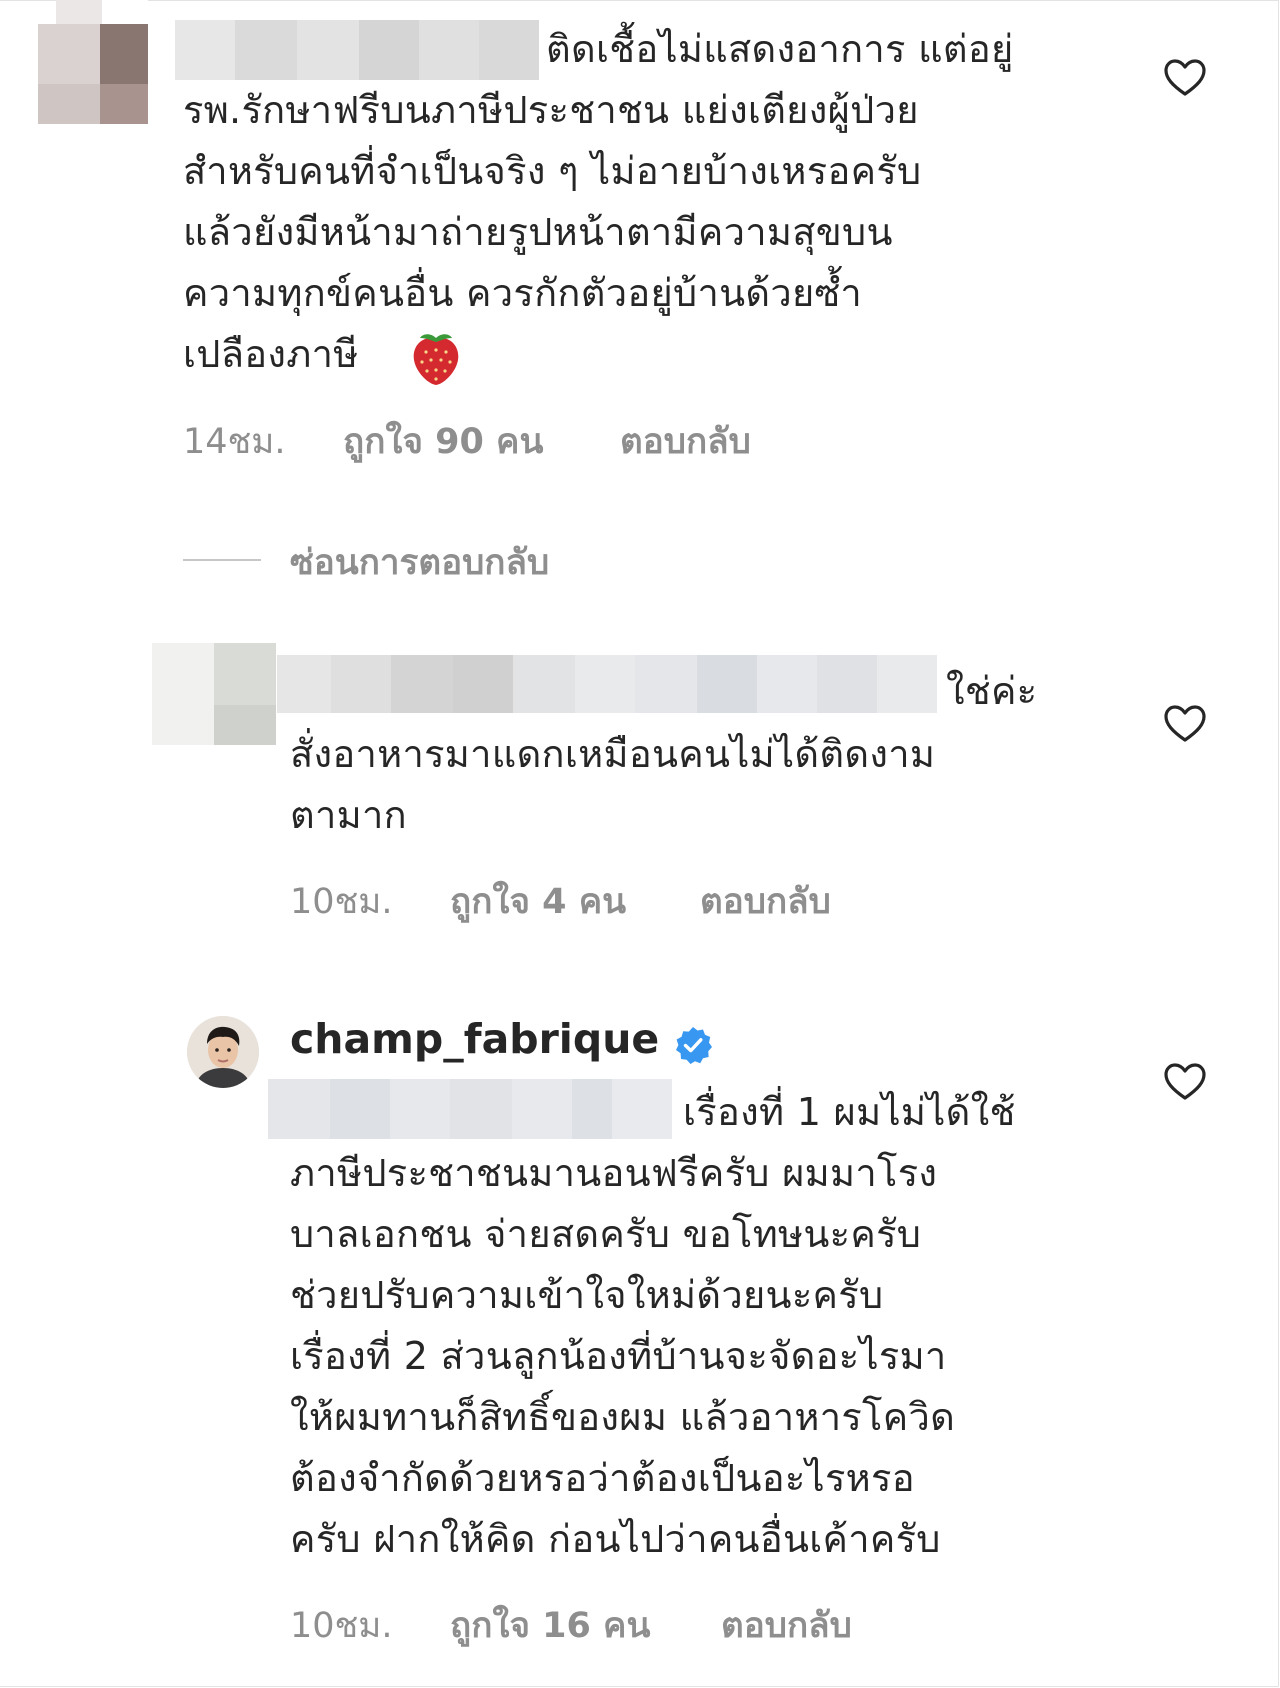  I want to click on comment-text-line: ติดเชื้อไม่แสดงอาการ แต่อยู่, so click(780, 49).